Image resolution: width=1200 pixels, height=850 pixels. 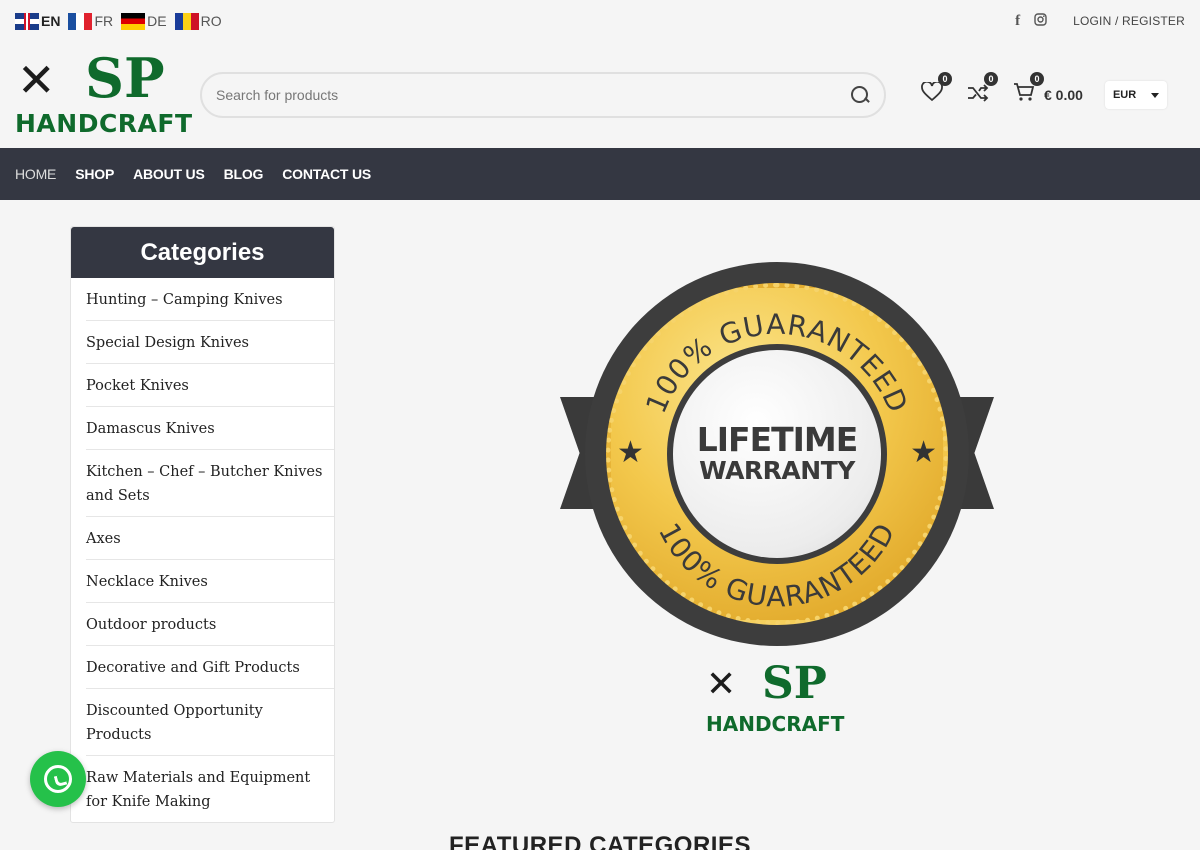 I want to click on header: ✕ SP HANDCRAFT 0 0 0 € 0.00 EUR, so click(x=600, y=95).